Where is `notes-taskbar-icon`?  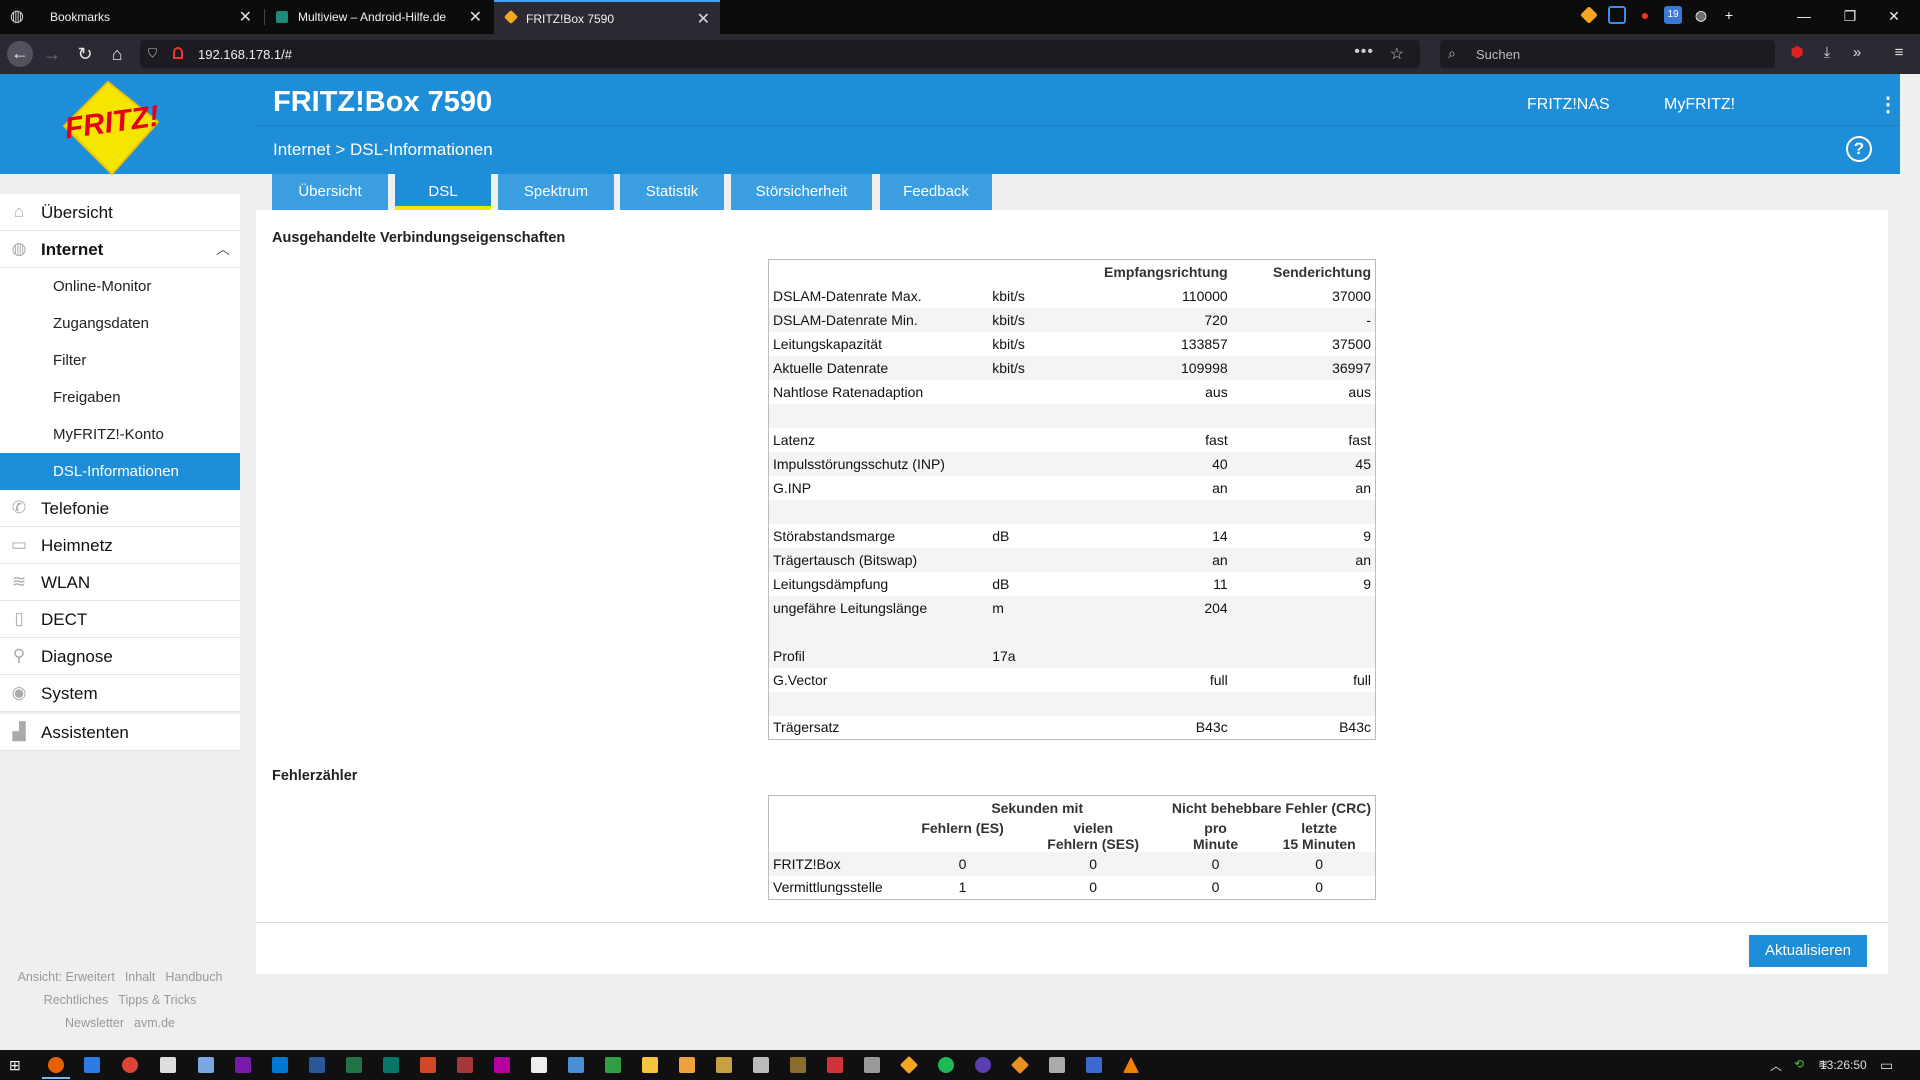 notes-taskbar-icon is located at coordinates (650, 1065).